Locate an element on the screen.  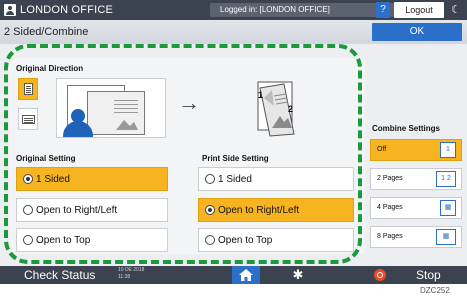
gear-icon: ✱ is located at coordinates (298, 275).